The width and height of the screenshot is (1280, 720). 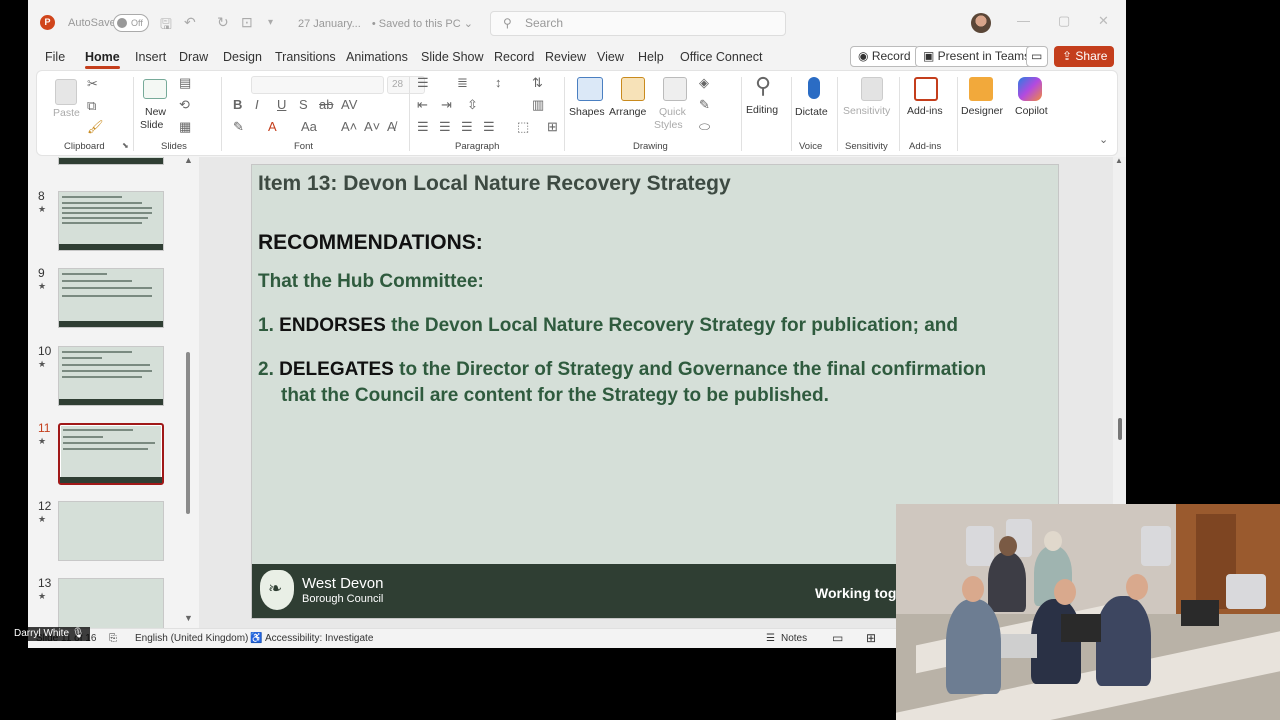 I want to click on char-spacing-icon: AV, so click(x=349, y=104).